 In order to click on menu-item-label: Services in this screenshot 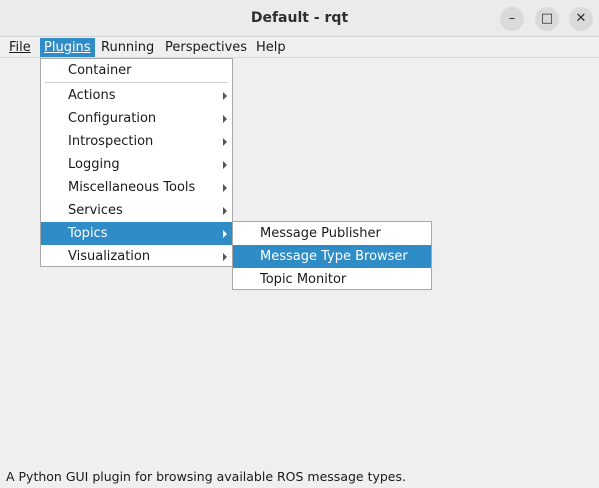, I will do `click(95, 210)`.